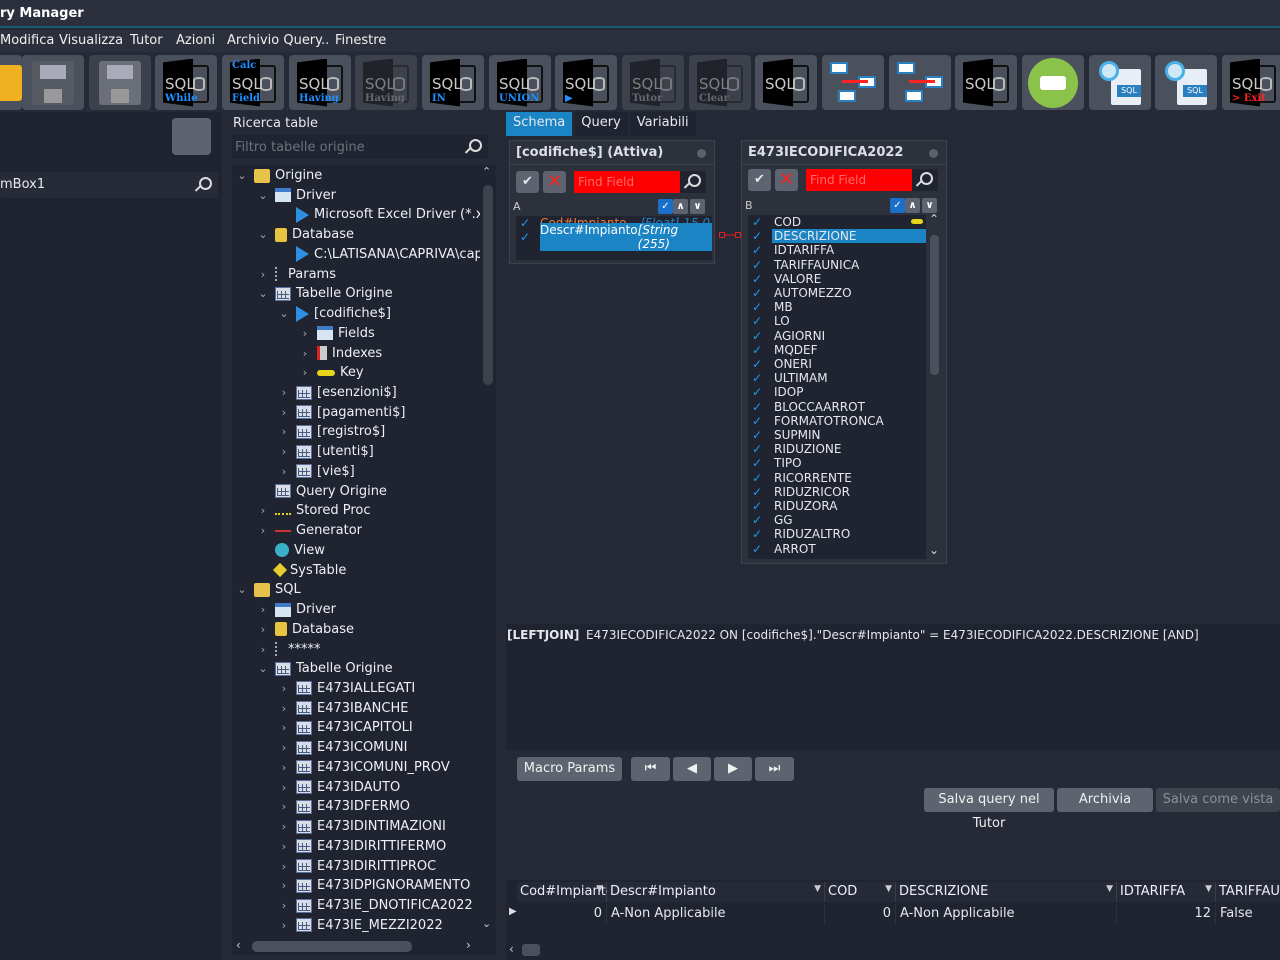  Describe the element at coordinates (569, 769) in the screenshot. I see `macro-params-button: Macro Params` at that location.